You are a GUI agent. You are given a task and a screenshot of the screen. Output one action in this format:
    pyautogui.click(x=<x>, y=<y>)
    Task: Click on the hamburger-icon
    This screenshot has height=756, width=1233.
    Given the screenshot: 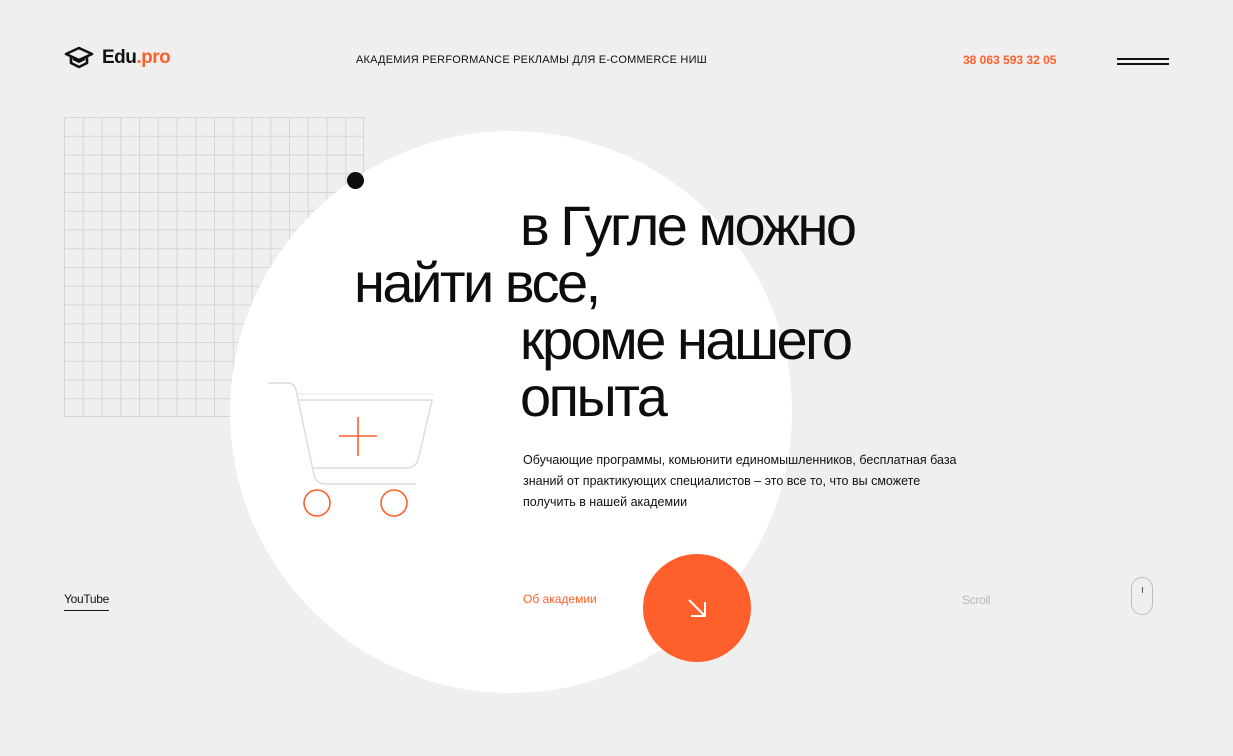 What is the action you would take?
    pyautogui.click(x=1143, y=61)
    